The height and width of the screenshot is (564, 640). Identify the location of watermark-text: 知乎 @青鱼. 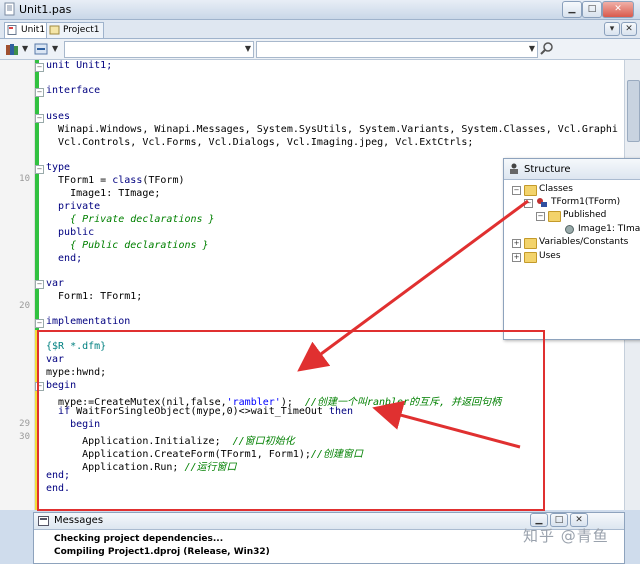
(566, 536).